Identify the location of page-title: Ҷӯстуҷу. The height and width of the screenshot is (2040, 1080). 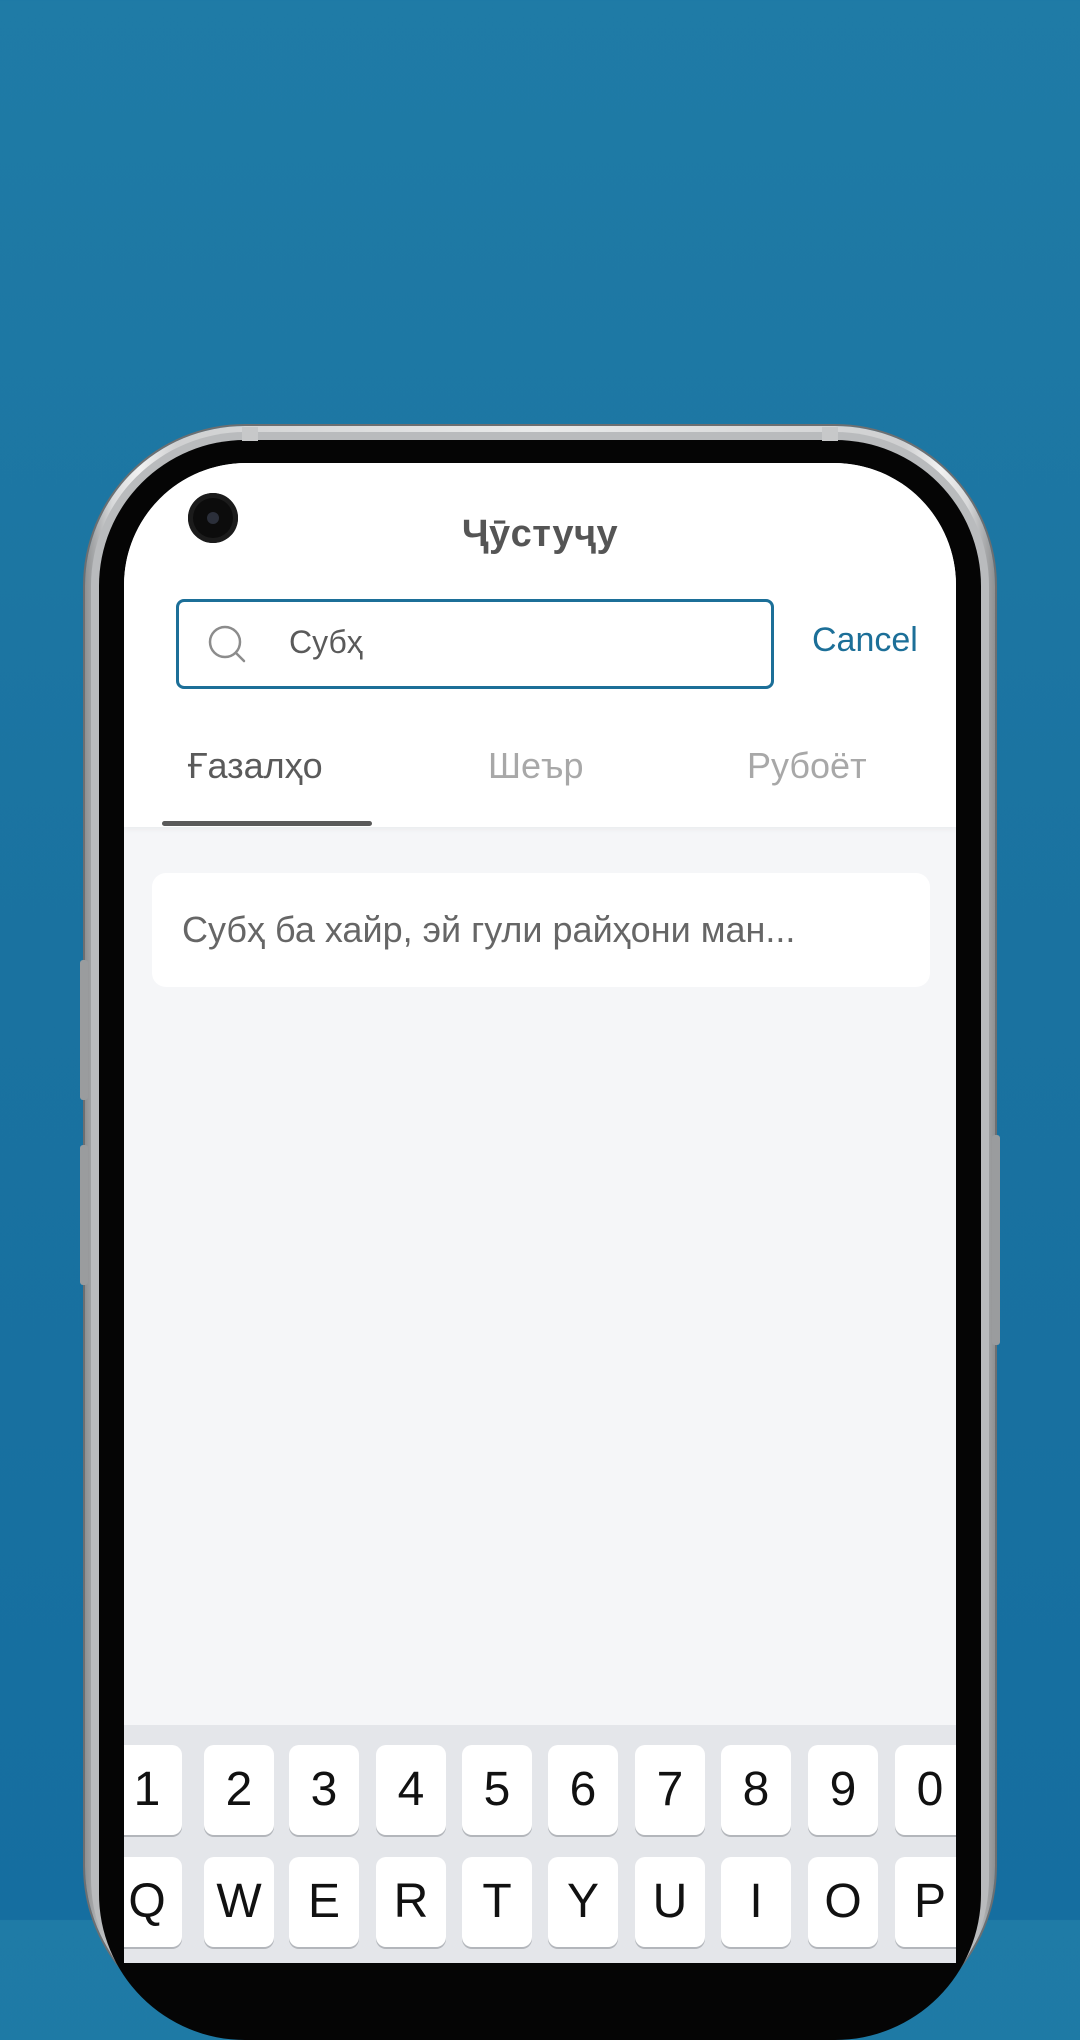
(540, 534).